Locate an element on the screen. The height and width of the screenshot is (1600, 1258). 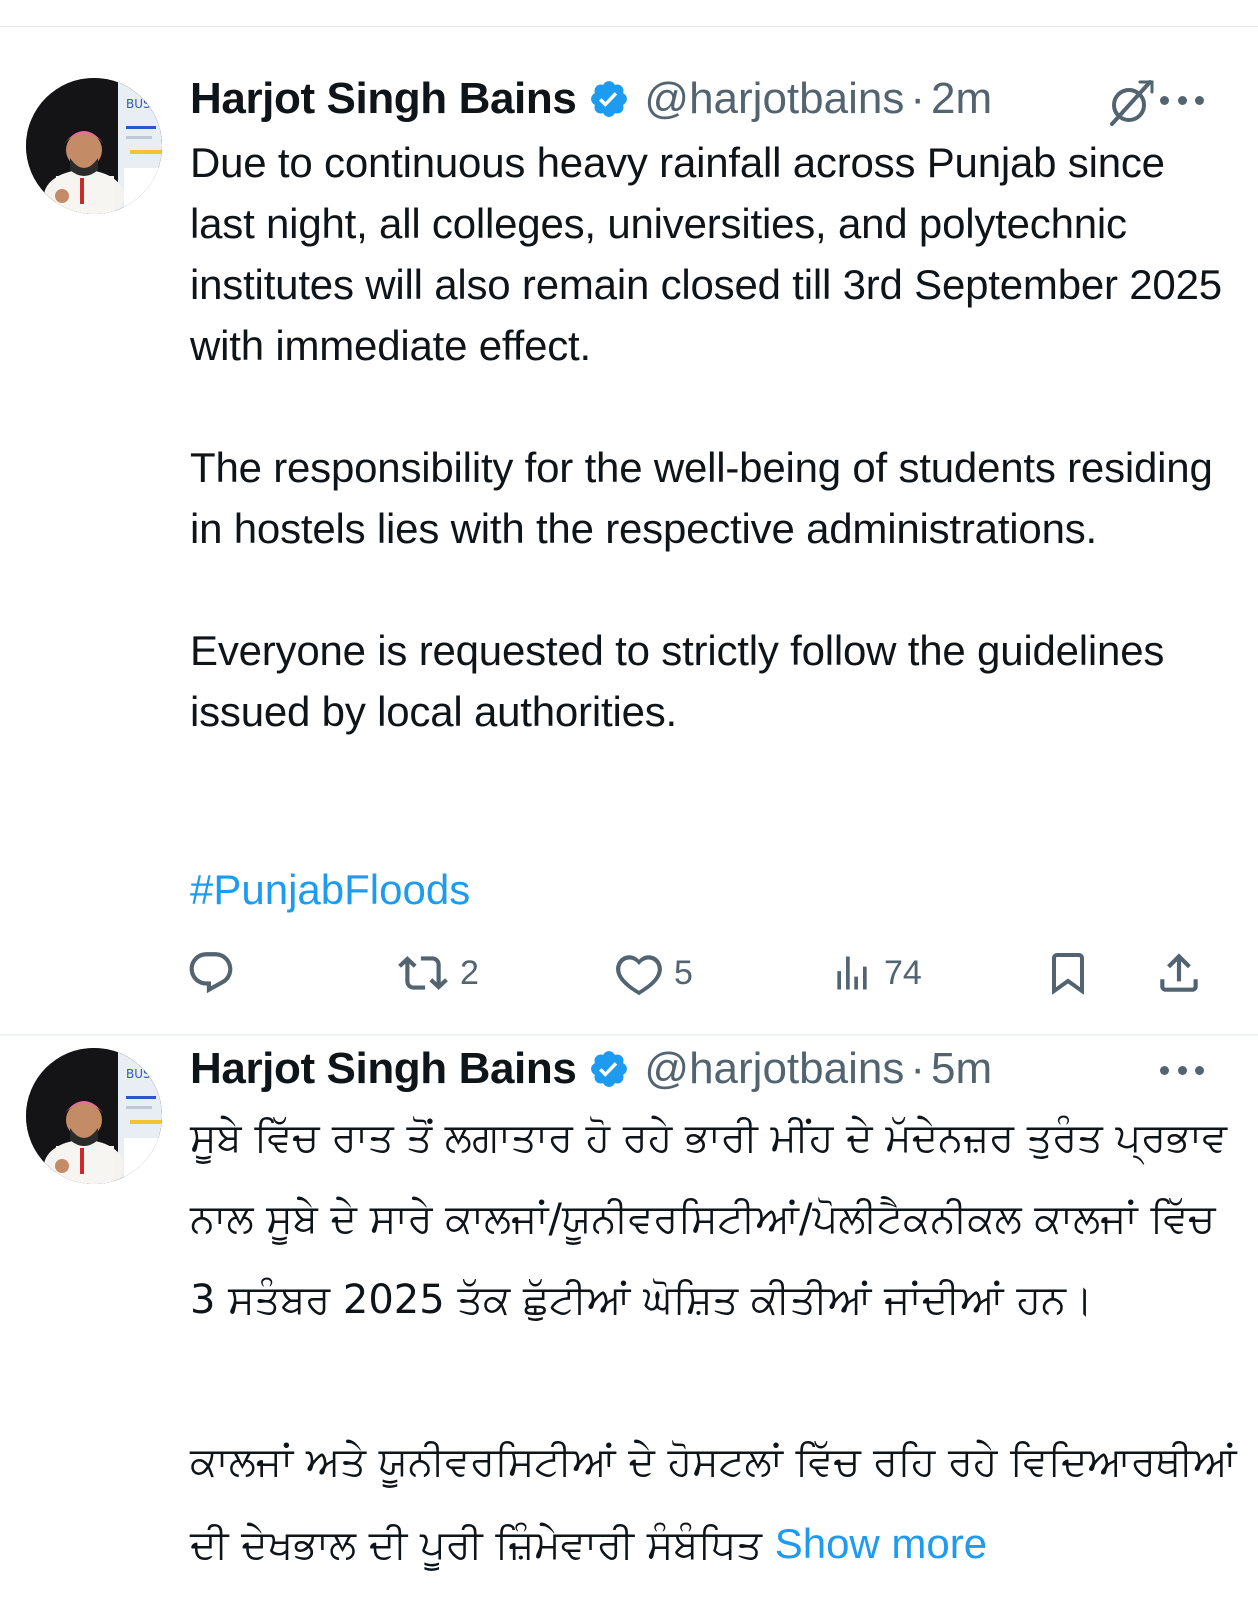
tweet-header: Harjot Singh Bains @harjotbains · 5m is located at coordinates (591, 1069).